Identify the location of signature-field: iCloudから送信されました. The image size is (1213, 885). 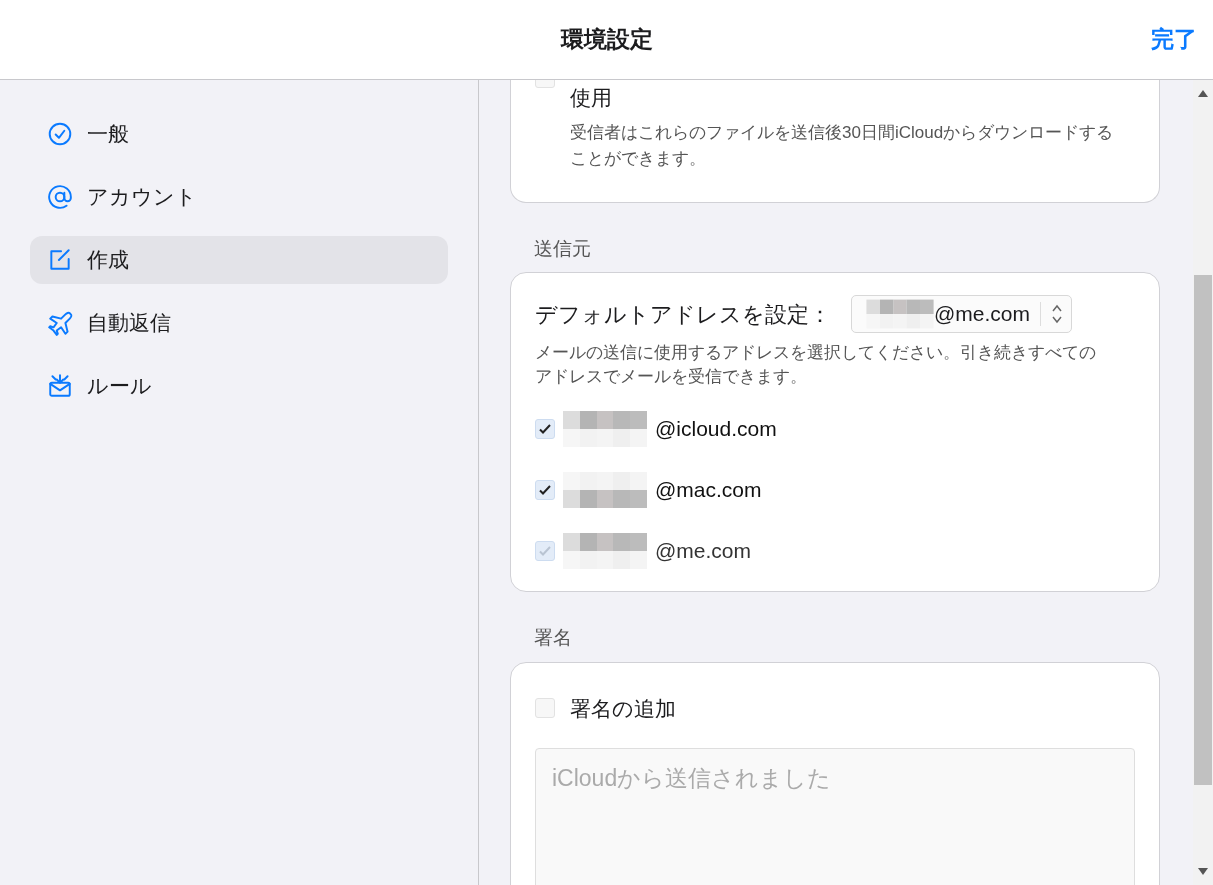
(835, 816).